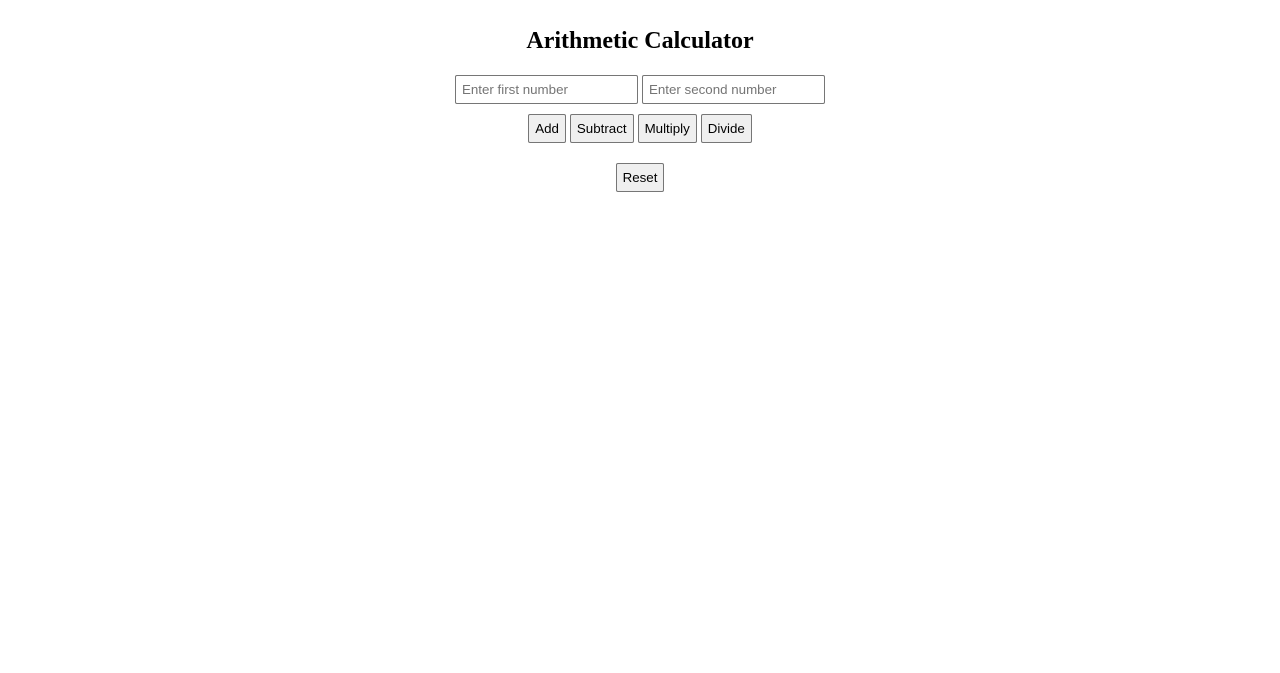  I want to click on page-title: Arithmetic Calculator, so click(640, 41).